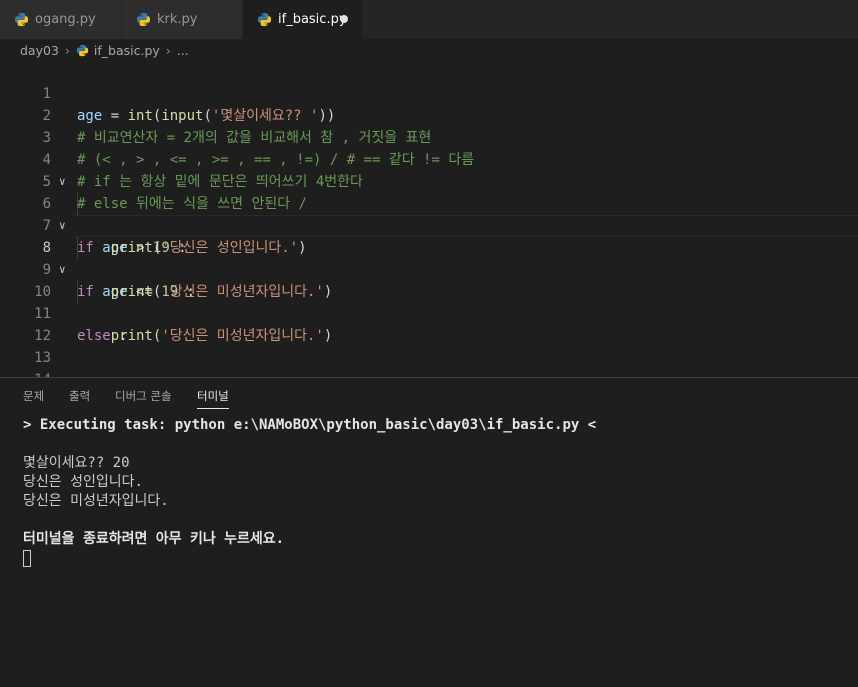  I want to click on tab-ogang: ogang.py, so click(60, 19).